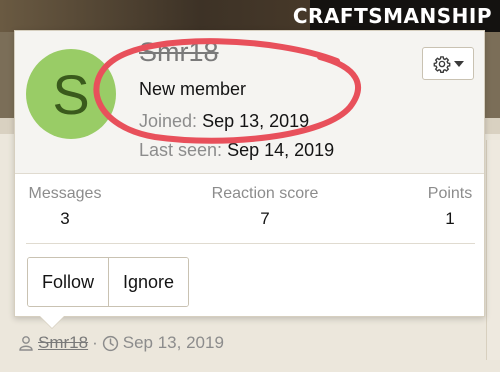 This screenshot has width=500, height=372. Describe the element at coordinates (193, 89) in the screenshot. I see `user-title: New member` at that location.